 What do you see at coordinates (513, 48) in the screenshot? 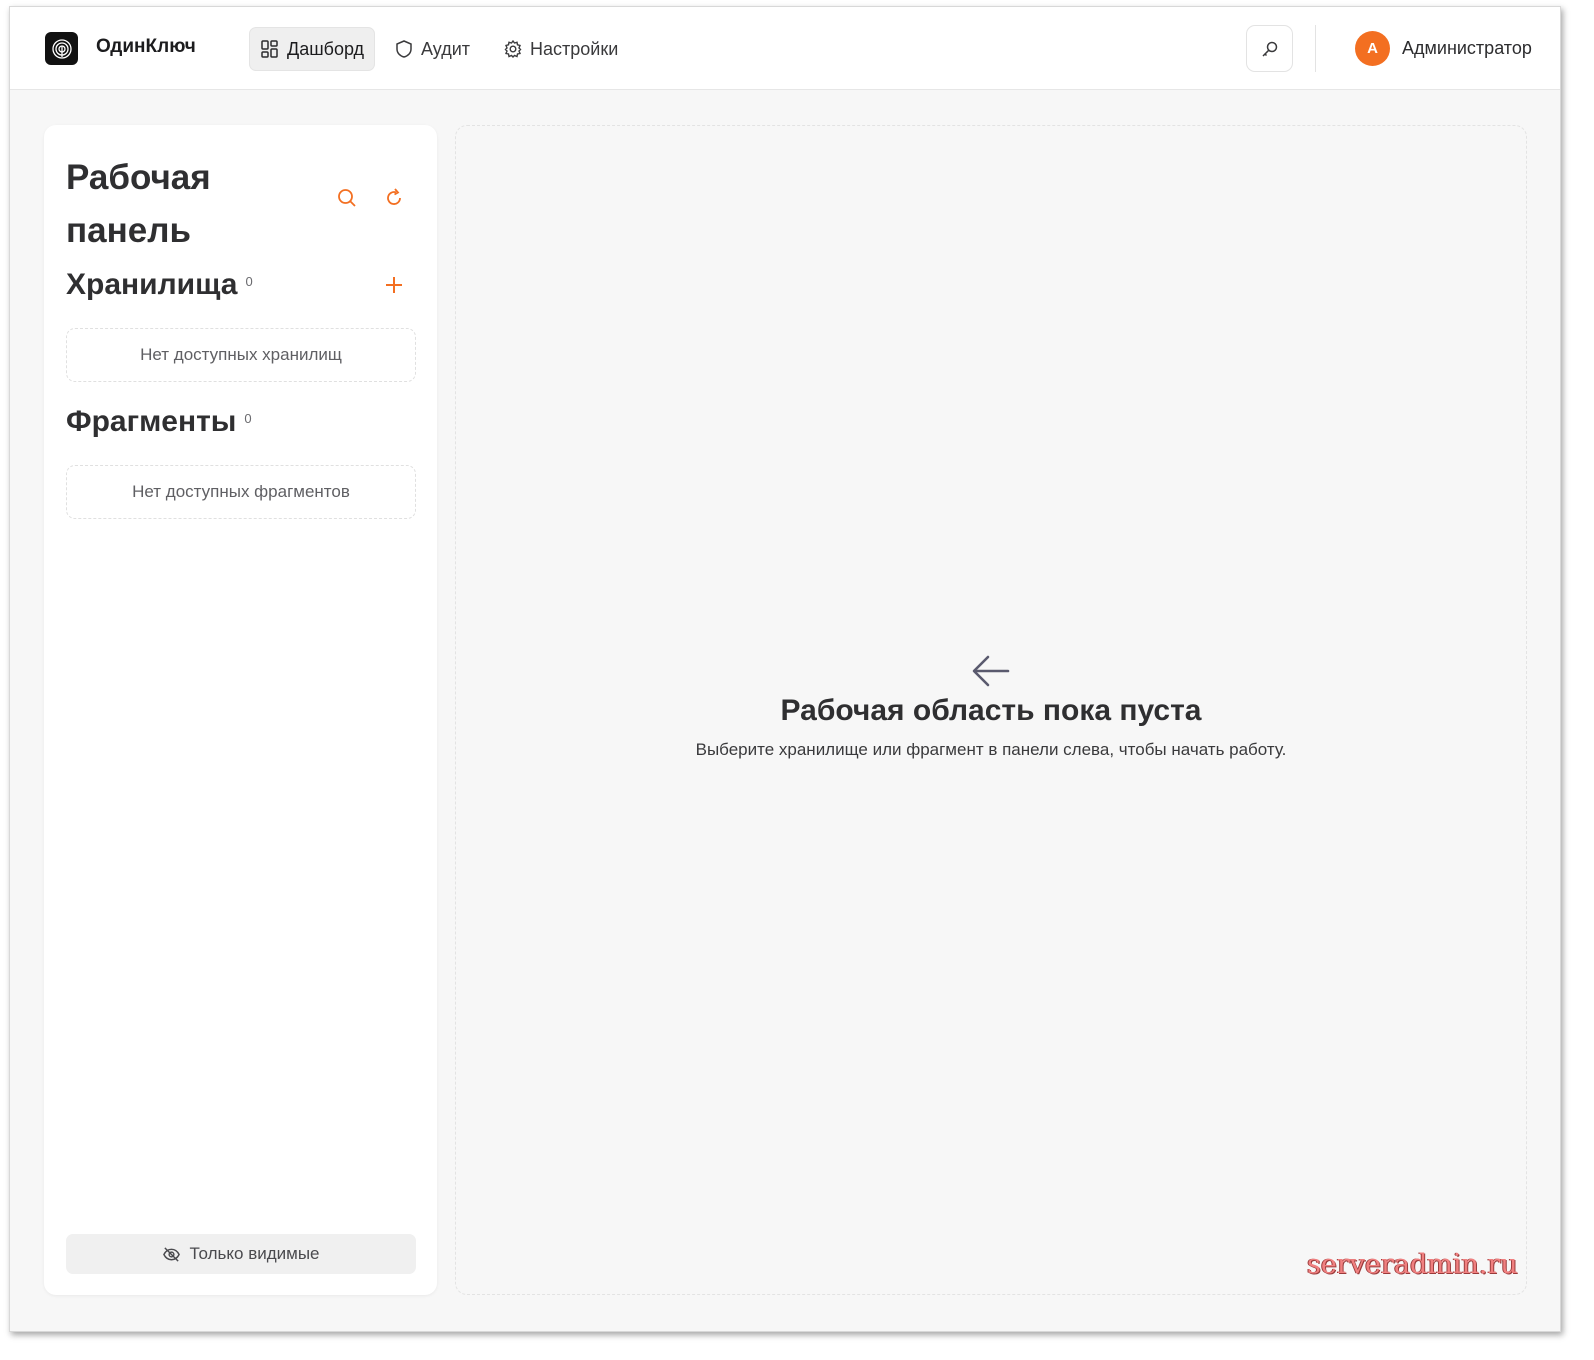
I see `gear-icon` at bounding box center [513, 48].